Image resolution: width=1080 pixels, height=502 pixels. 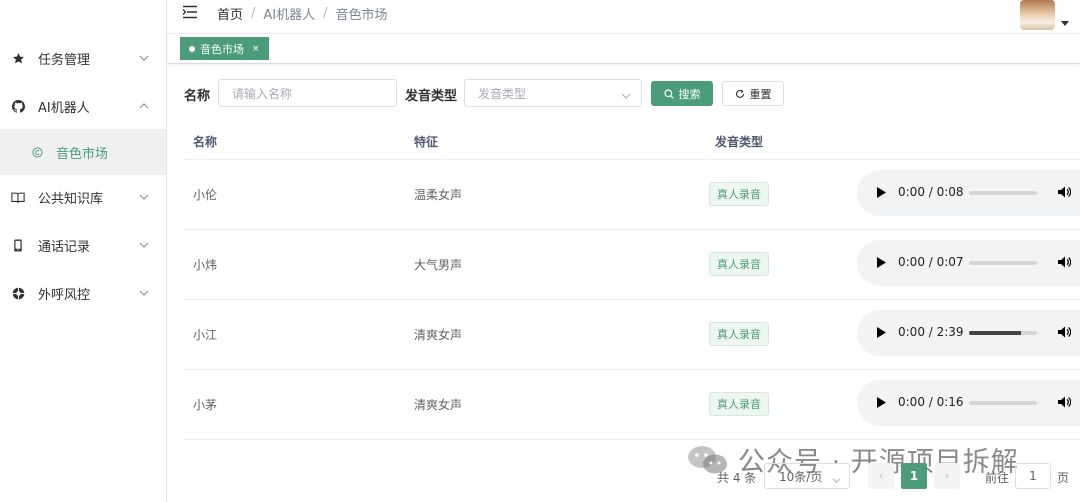 I want to click on sidebar-item-task-management: 任务管理, so click(x=83, y=58).